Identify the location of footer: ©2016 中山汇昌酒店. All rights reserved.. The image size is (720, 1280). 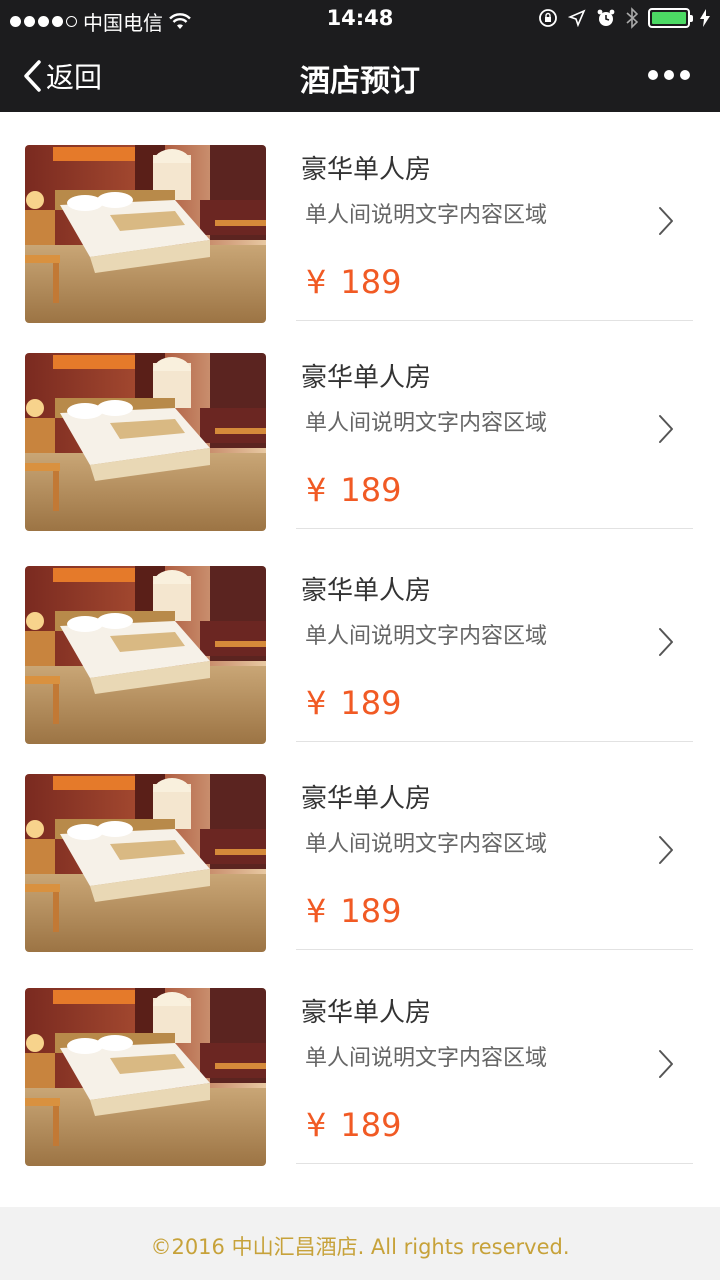
(360, 1243).